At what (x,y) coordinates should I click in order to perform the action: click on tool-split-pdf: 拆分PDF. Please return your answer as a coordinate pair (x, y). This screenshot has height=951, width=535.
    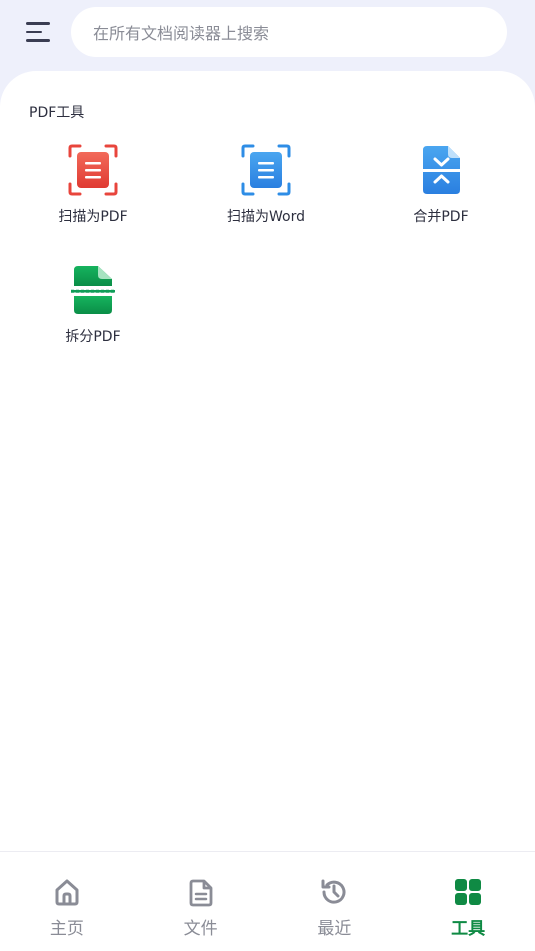
    Looking at the image, I should click on (93, 314).